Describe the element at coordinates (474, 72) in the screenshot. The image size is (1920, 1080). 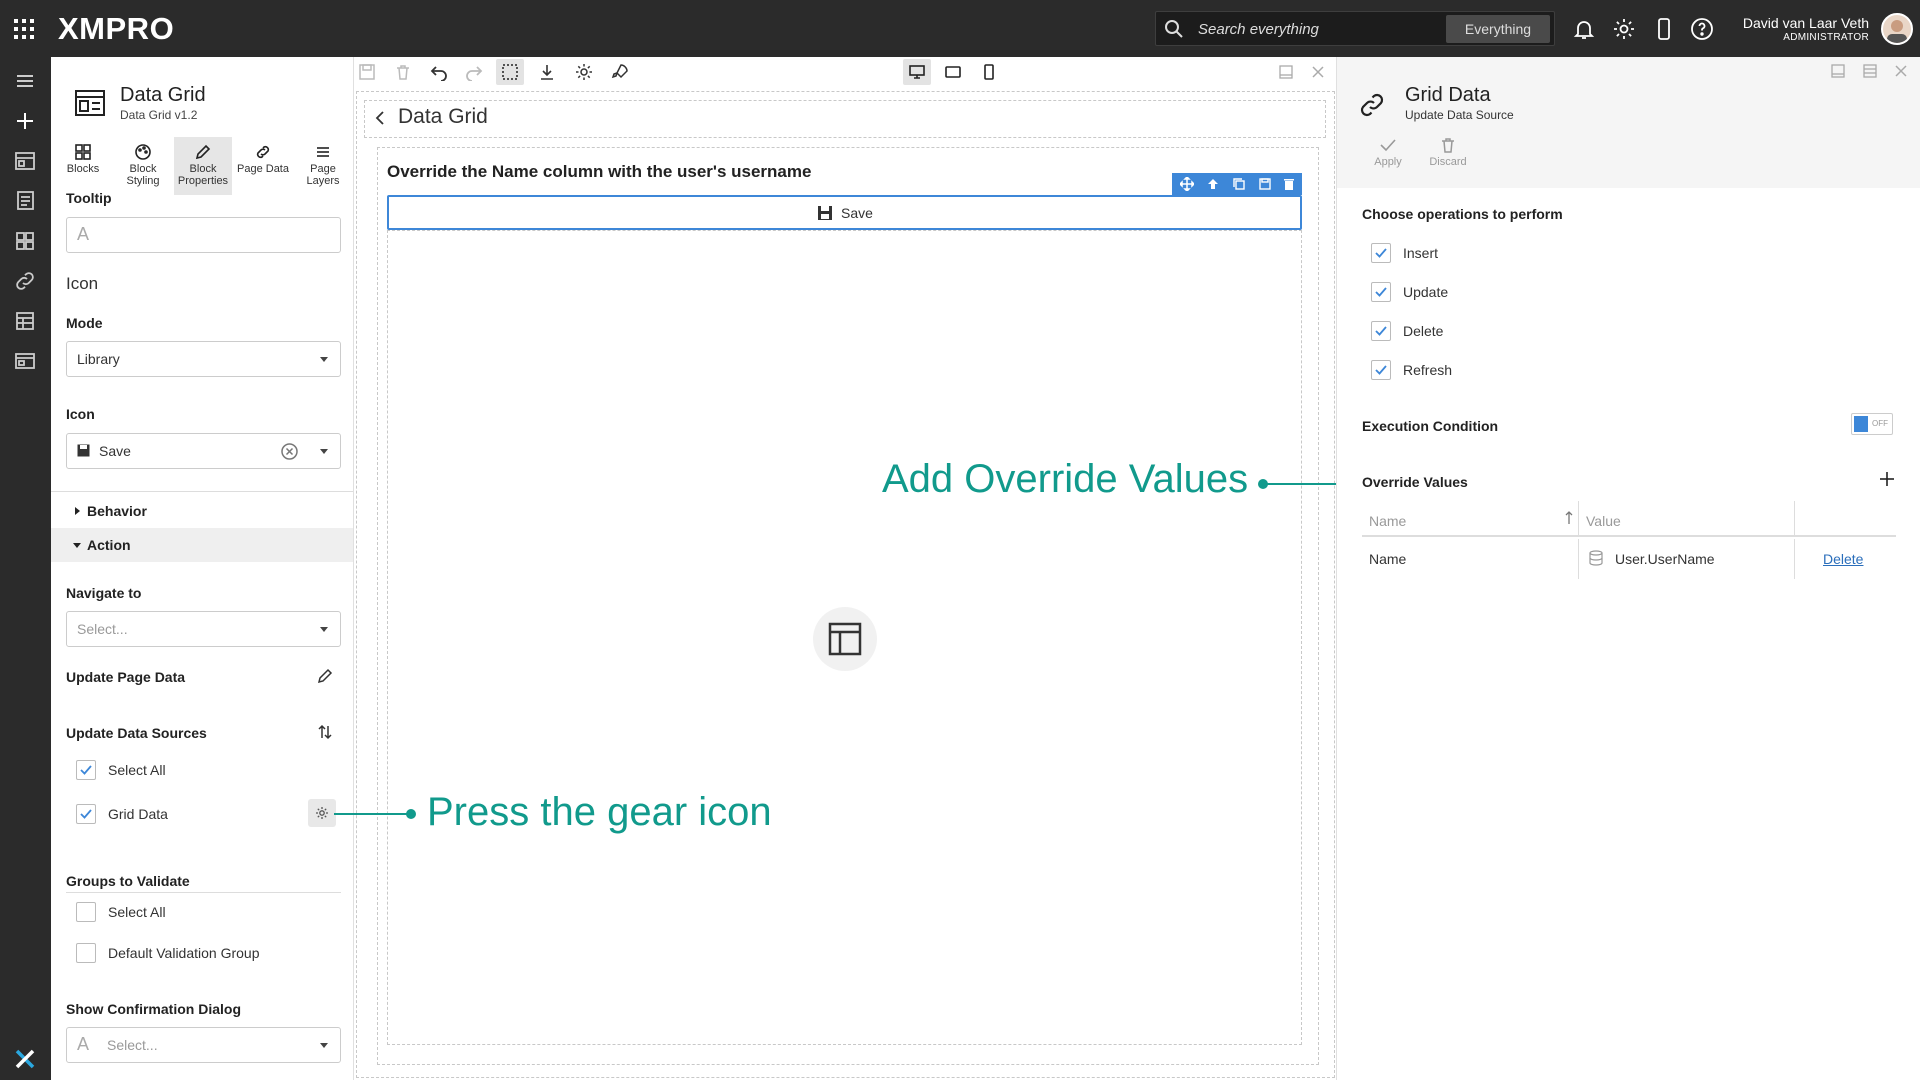
I see `redo-icon` at that location.